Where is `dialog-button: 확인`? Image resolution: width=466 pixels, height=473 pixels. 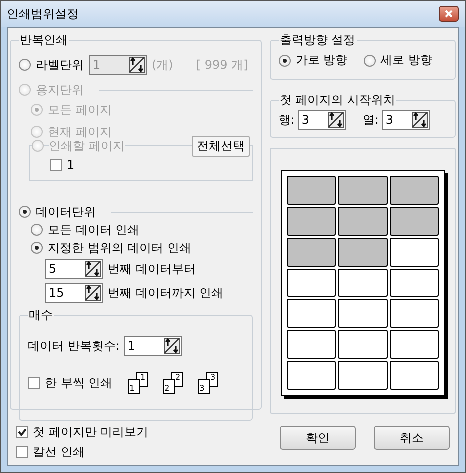
dialog-button: 확인 is located at coordinates (318, 438).